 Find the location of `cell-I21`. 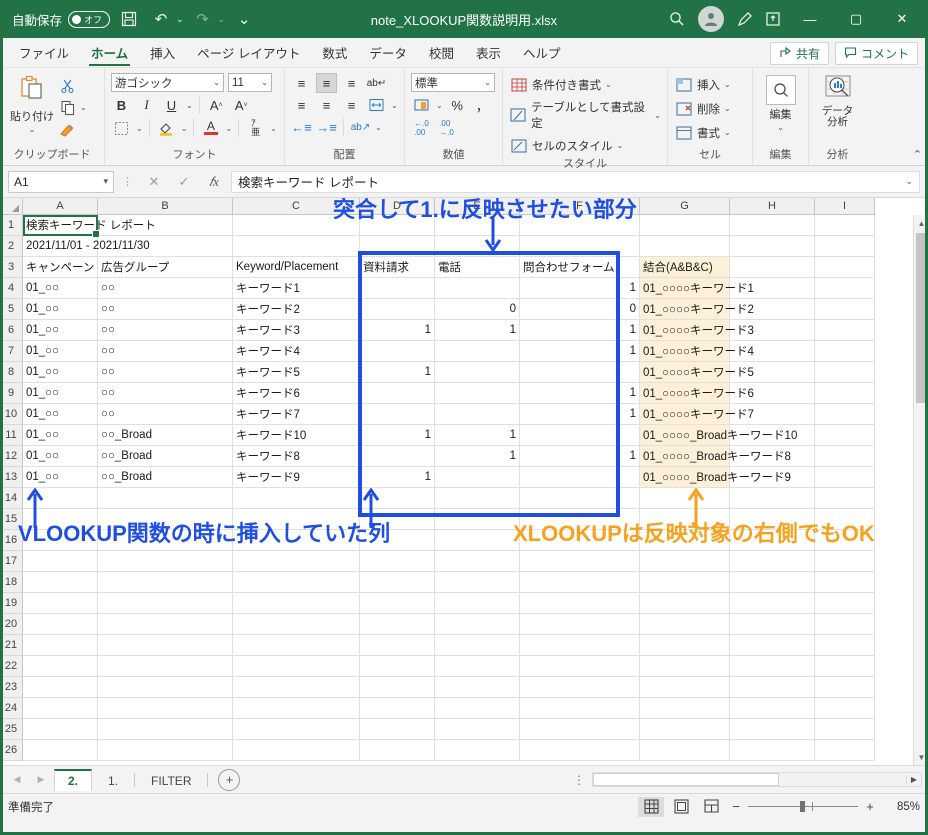

cell-I21 is located at coordinates (845, 645).